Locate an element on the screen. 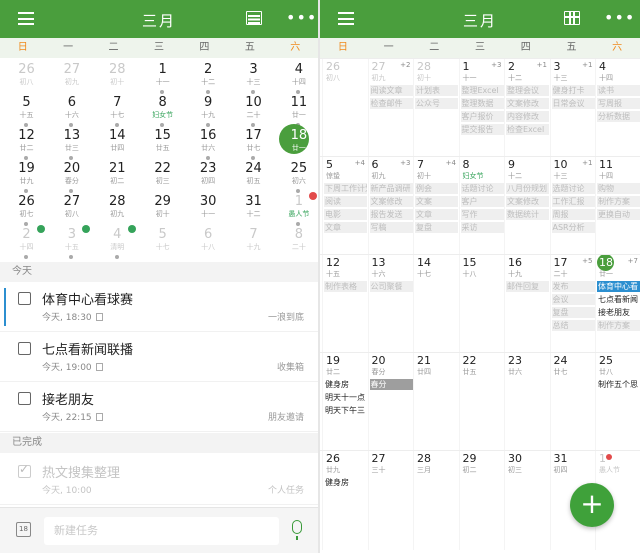 This screenshot has height=553, width=640. event-chip: 会议 is located at coordinates (573, 299).